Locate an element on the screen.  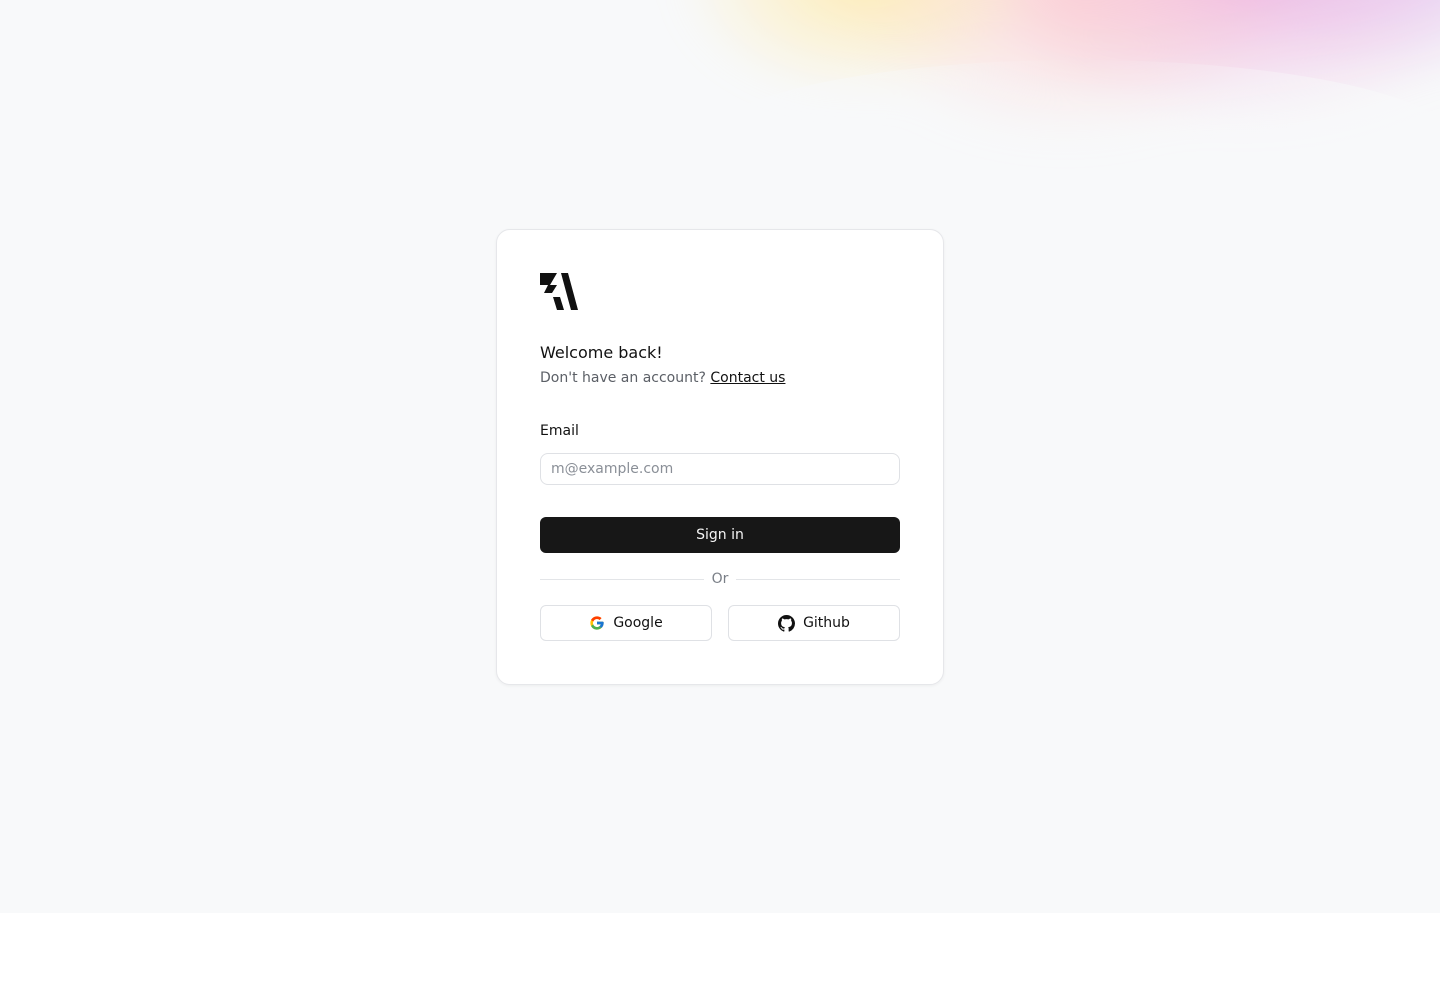
github-button-label: Github is located at coordinates (826, 623).